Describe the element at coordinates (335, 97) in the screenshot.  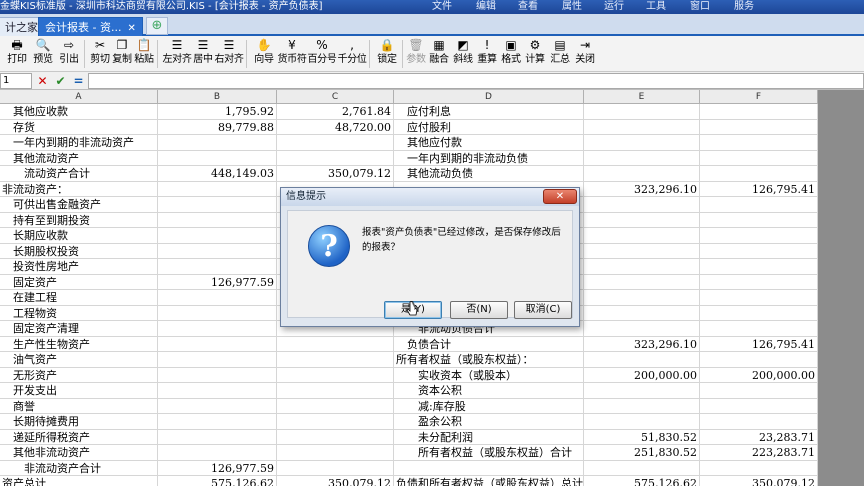
I see `column-header-c: C` at that location.